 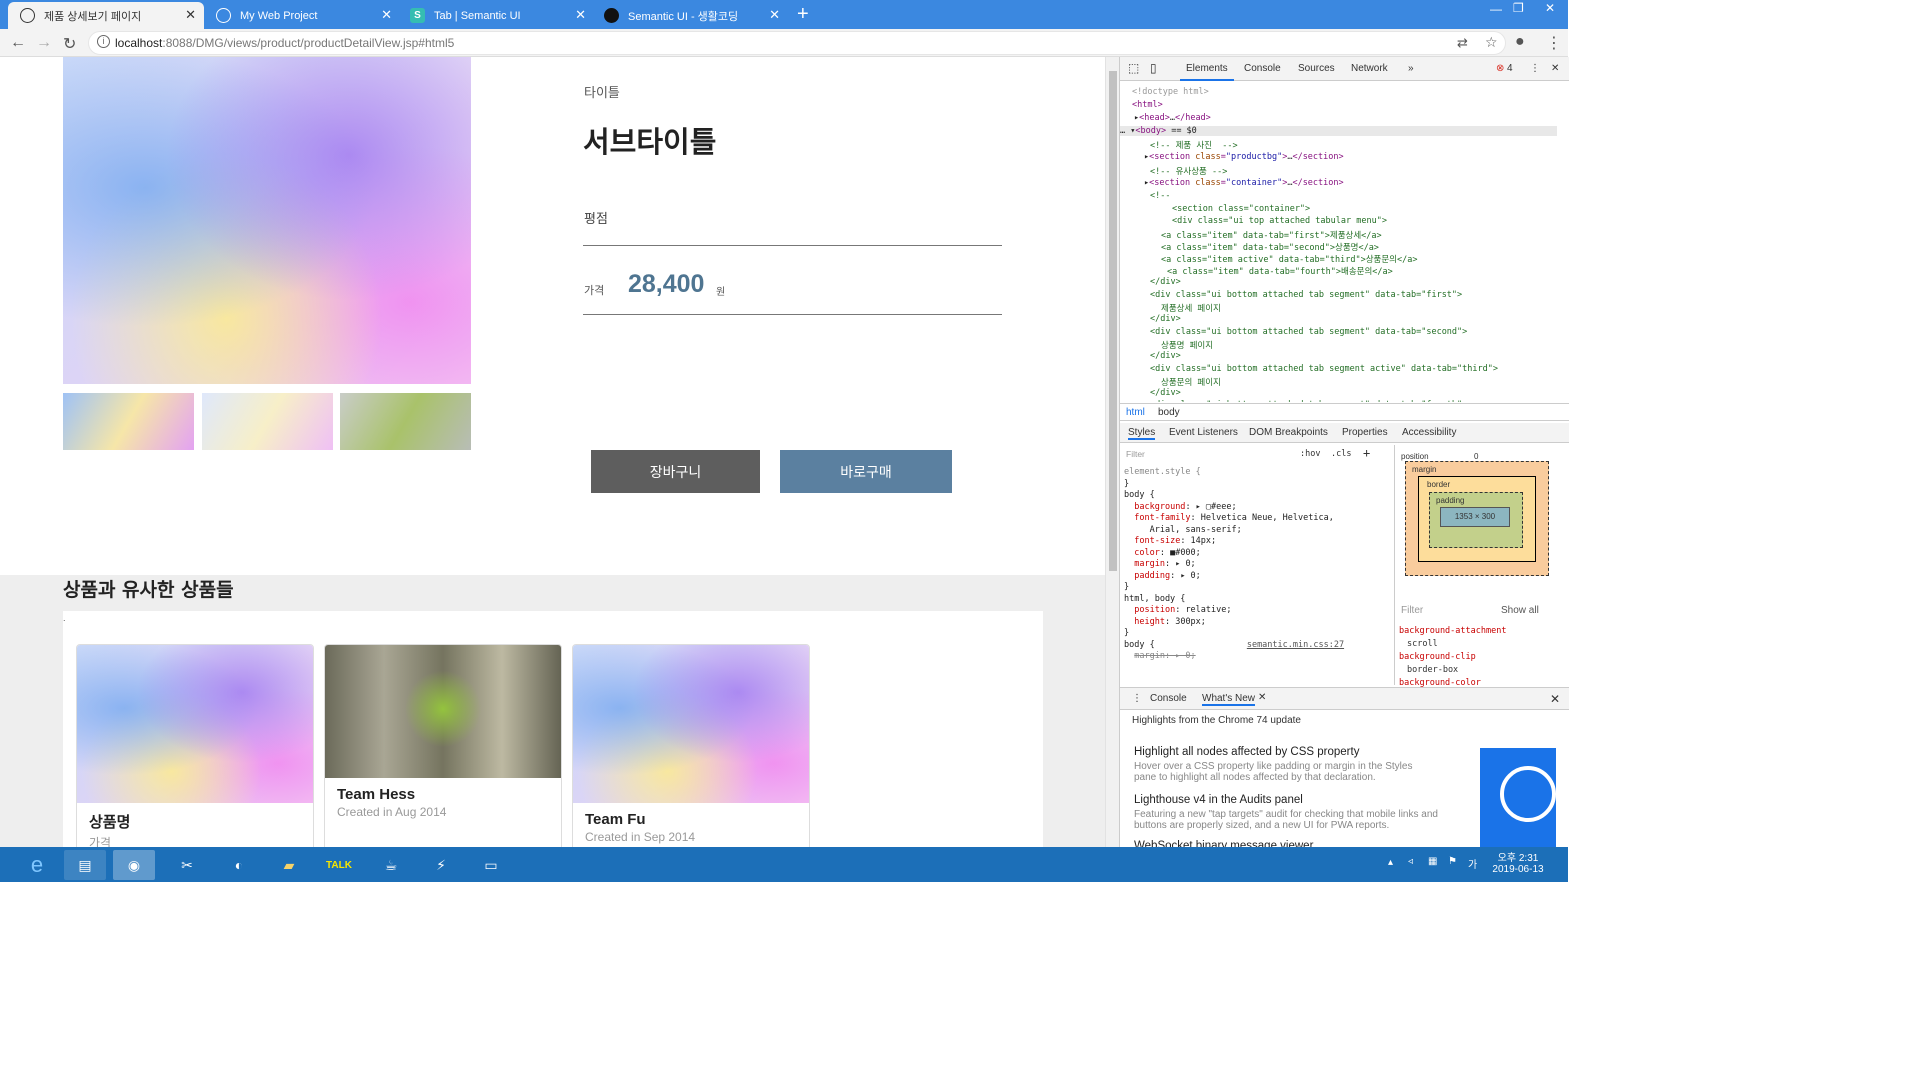 I want to click on browser-tab-product-detail: 제품 상세보기 페이지 ✕, so click(x=106, y=15).